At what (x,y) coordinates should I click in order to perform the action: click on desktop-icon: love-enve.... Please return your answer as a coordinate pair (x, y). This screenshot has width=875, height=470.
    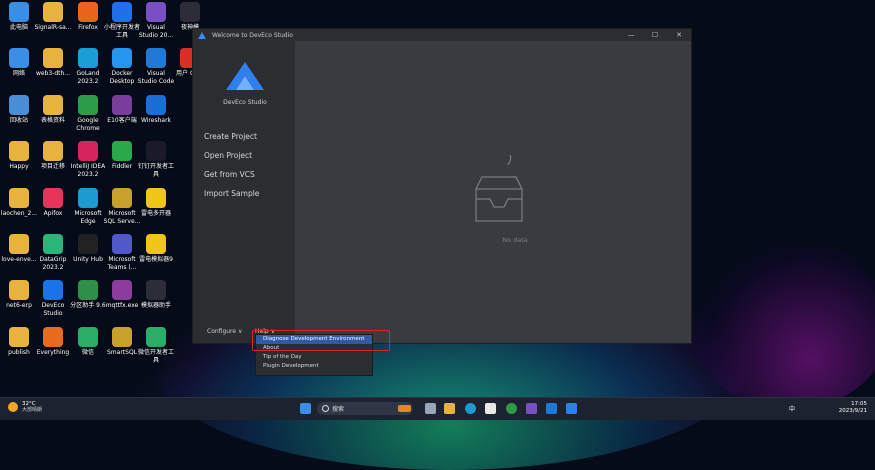
    Looking at the image, I should click on (19, 249).